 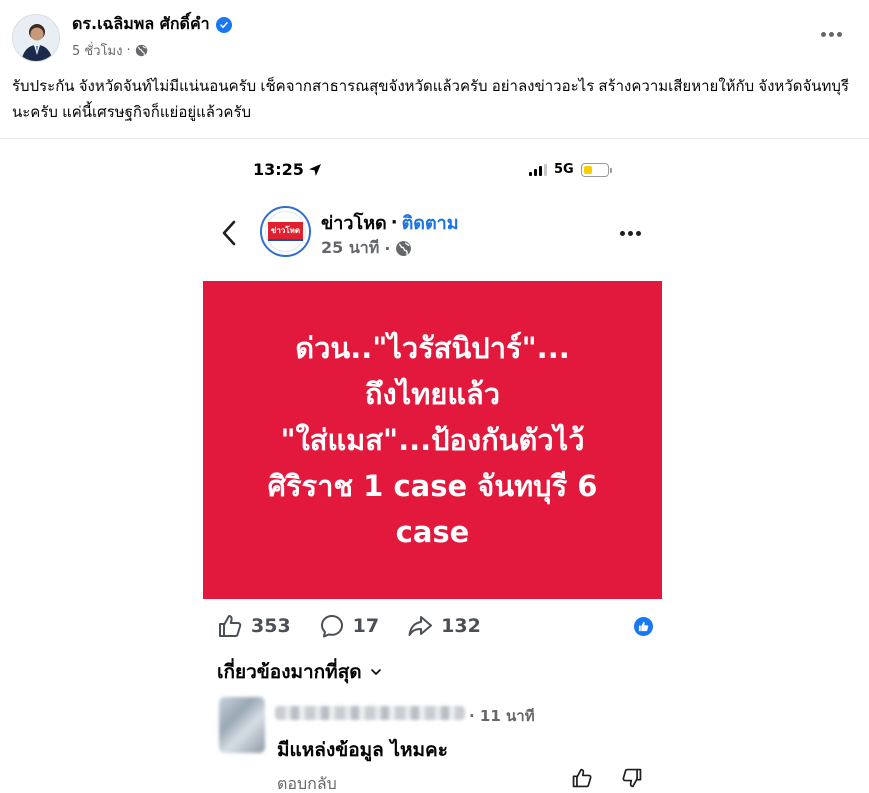 I want to click on like-action: 353, so click(x=254, y=626).